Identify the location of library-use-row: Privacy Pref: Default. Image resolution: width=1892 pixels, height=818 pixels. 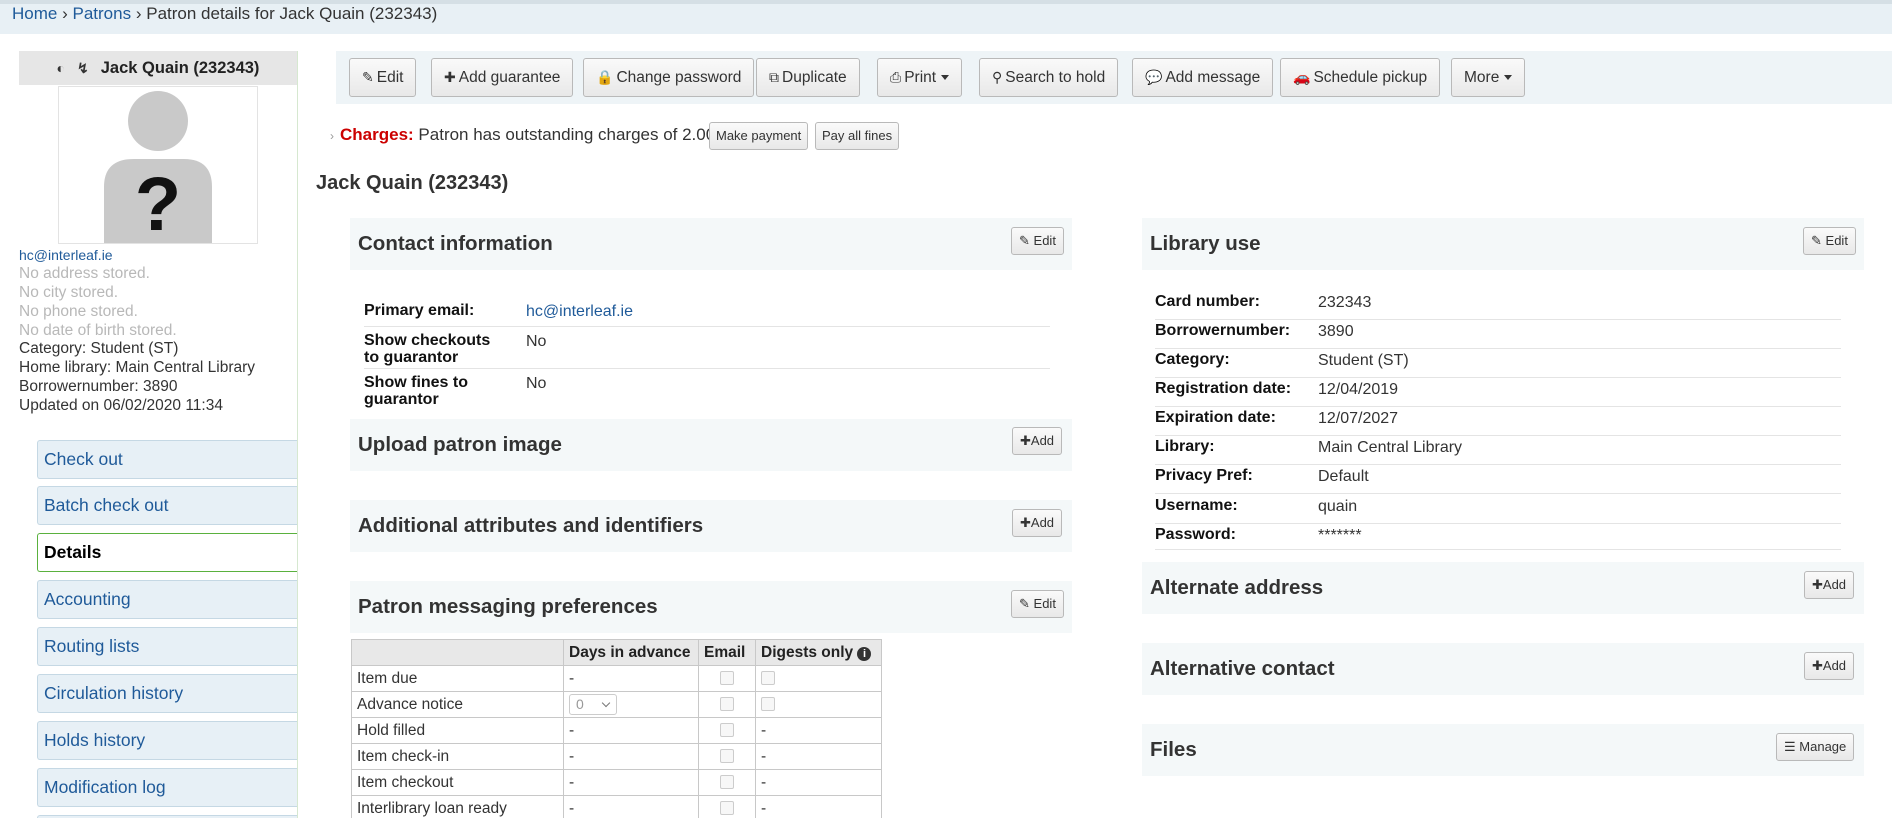
(1498, 480).